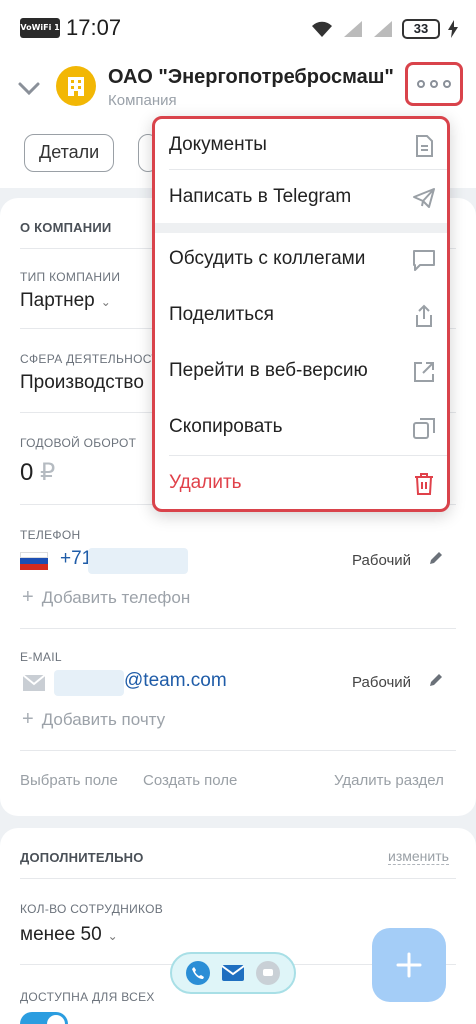 Image resolution: width=476 pixels, height=1024 pixels. Describe the element at coordinates (238, 89) in the screenshot. I see `app-header: ОАО "Энергопотребросмаш" Компания` at that location.